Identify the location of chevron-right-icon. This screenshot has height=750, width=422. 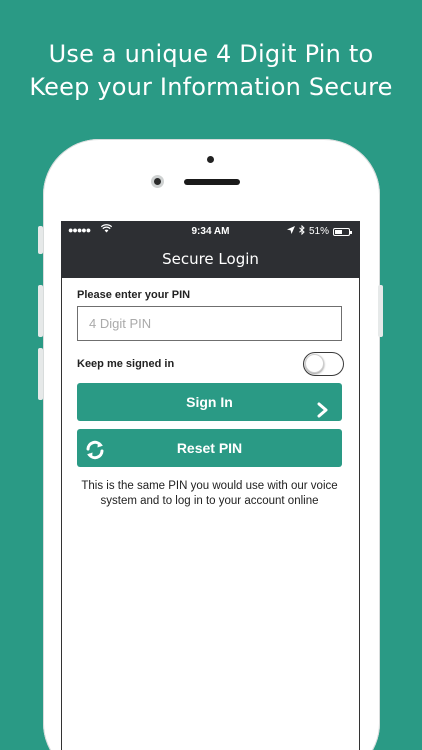
(323, 406).